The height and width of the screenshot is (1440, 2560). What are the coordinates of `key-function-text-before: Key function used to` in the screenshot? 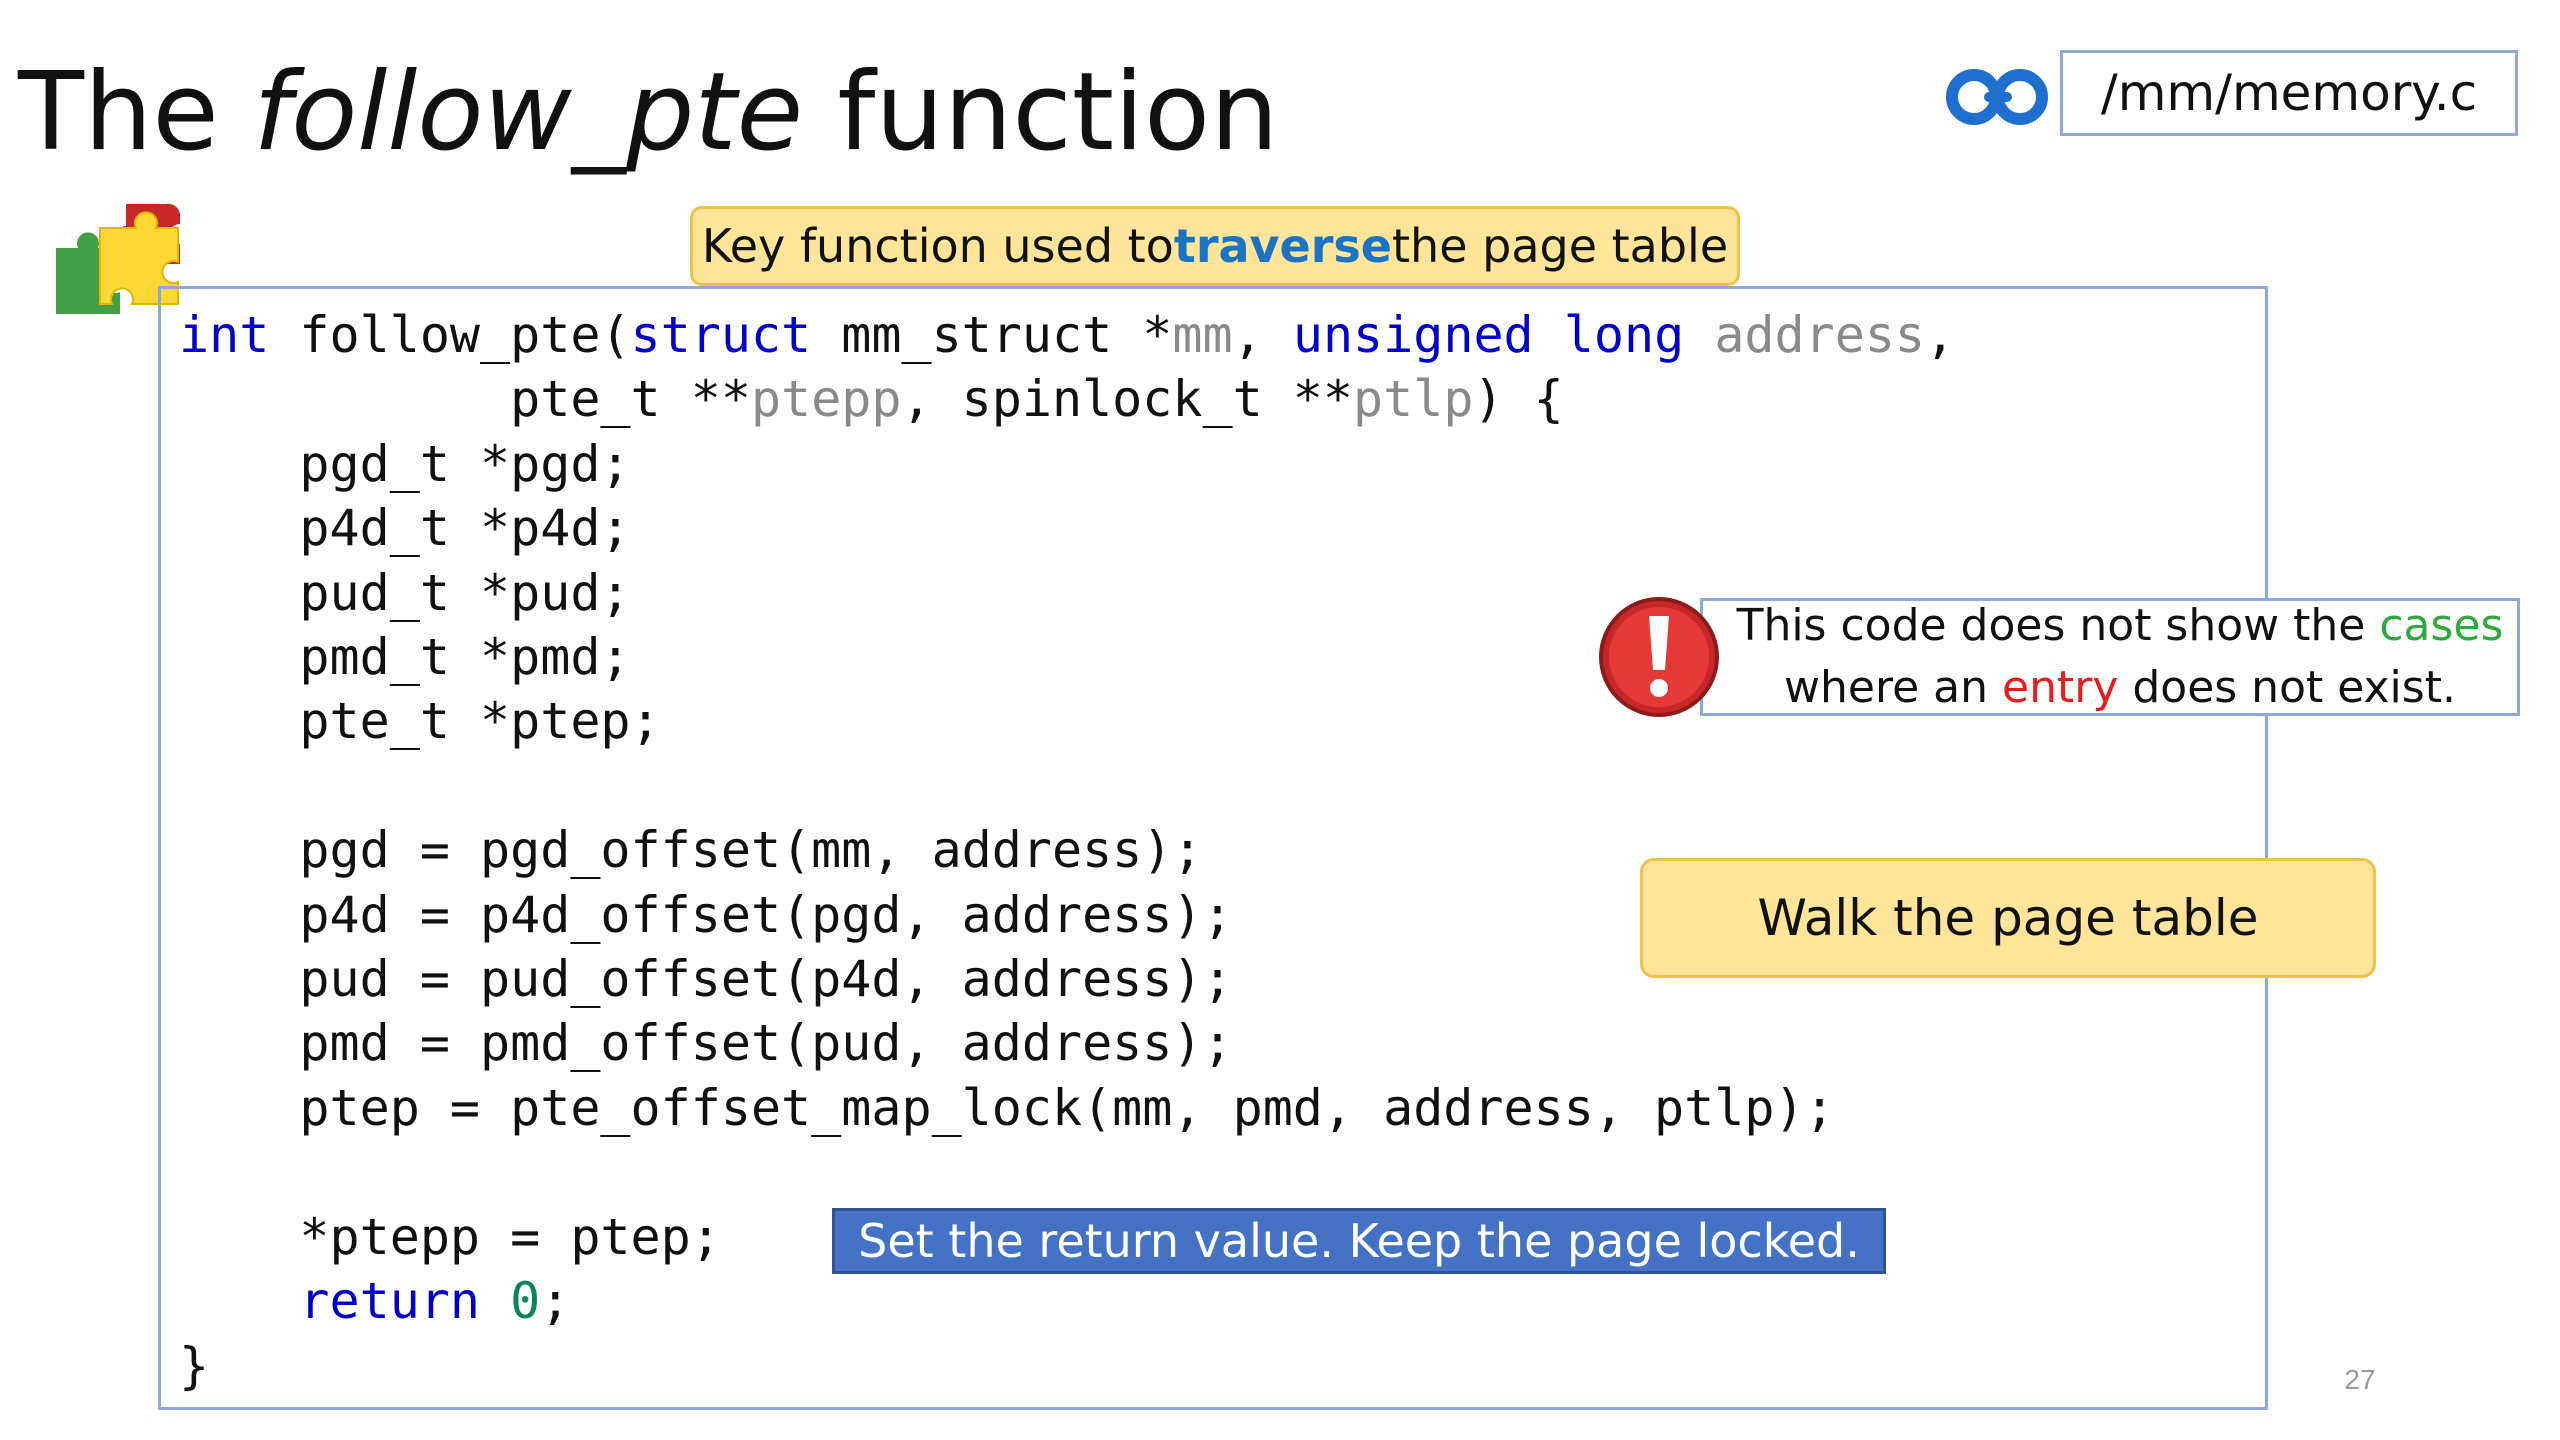 It's located at (937, 246).